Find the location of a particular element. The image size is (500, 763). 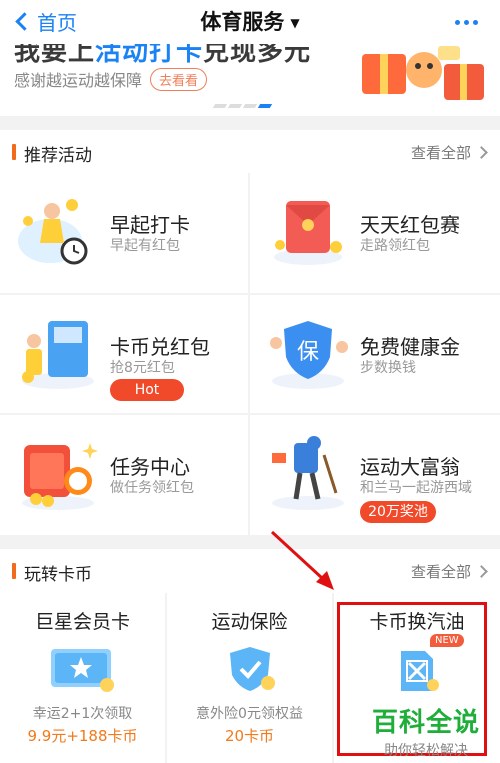

svg-text: 保 is located at coordinates (308, 352).